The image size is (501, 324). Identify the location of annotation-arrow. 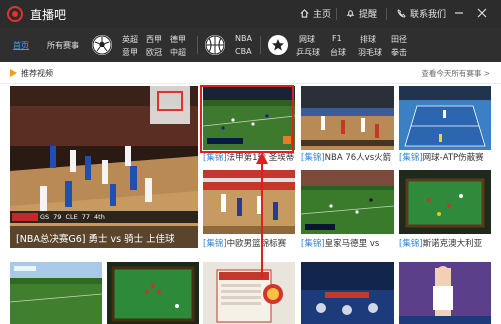
(262, 215).